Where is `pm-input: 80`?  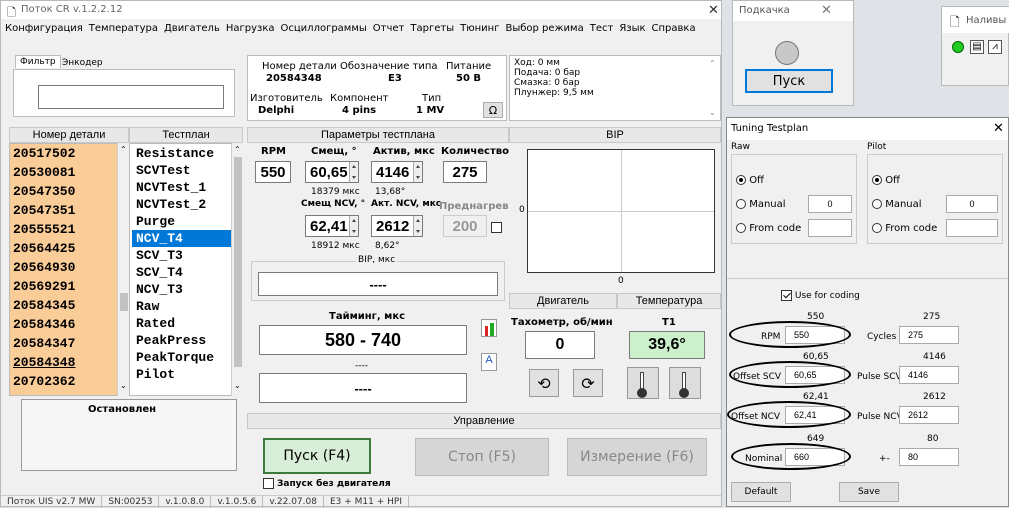 pm-input: 80 is located at coordinates (929, 457).